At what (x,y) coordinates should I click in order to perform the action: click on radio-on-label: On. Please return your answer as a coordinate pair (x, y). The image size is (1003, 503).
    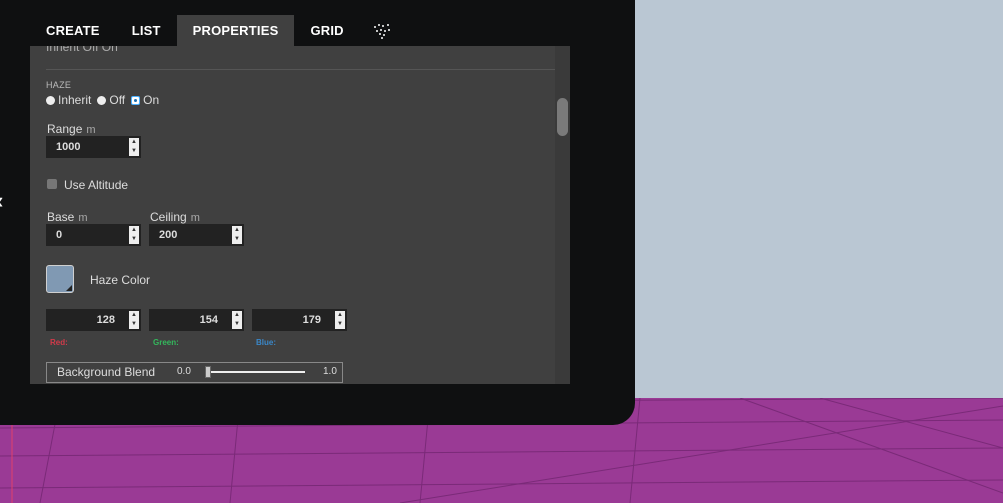
    Looking at the image, I should click on (151, 100).